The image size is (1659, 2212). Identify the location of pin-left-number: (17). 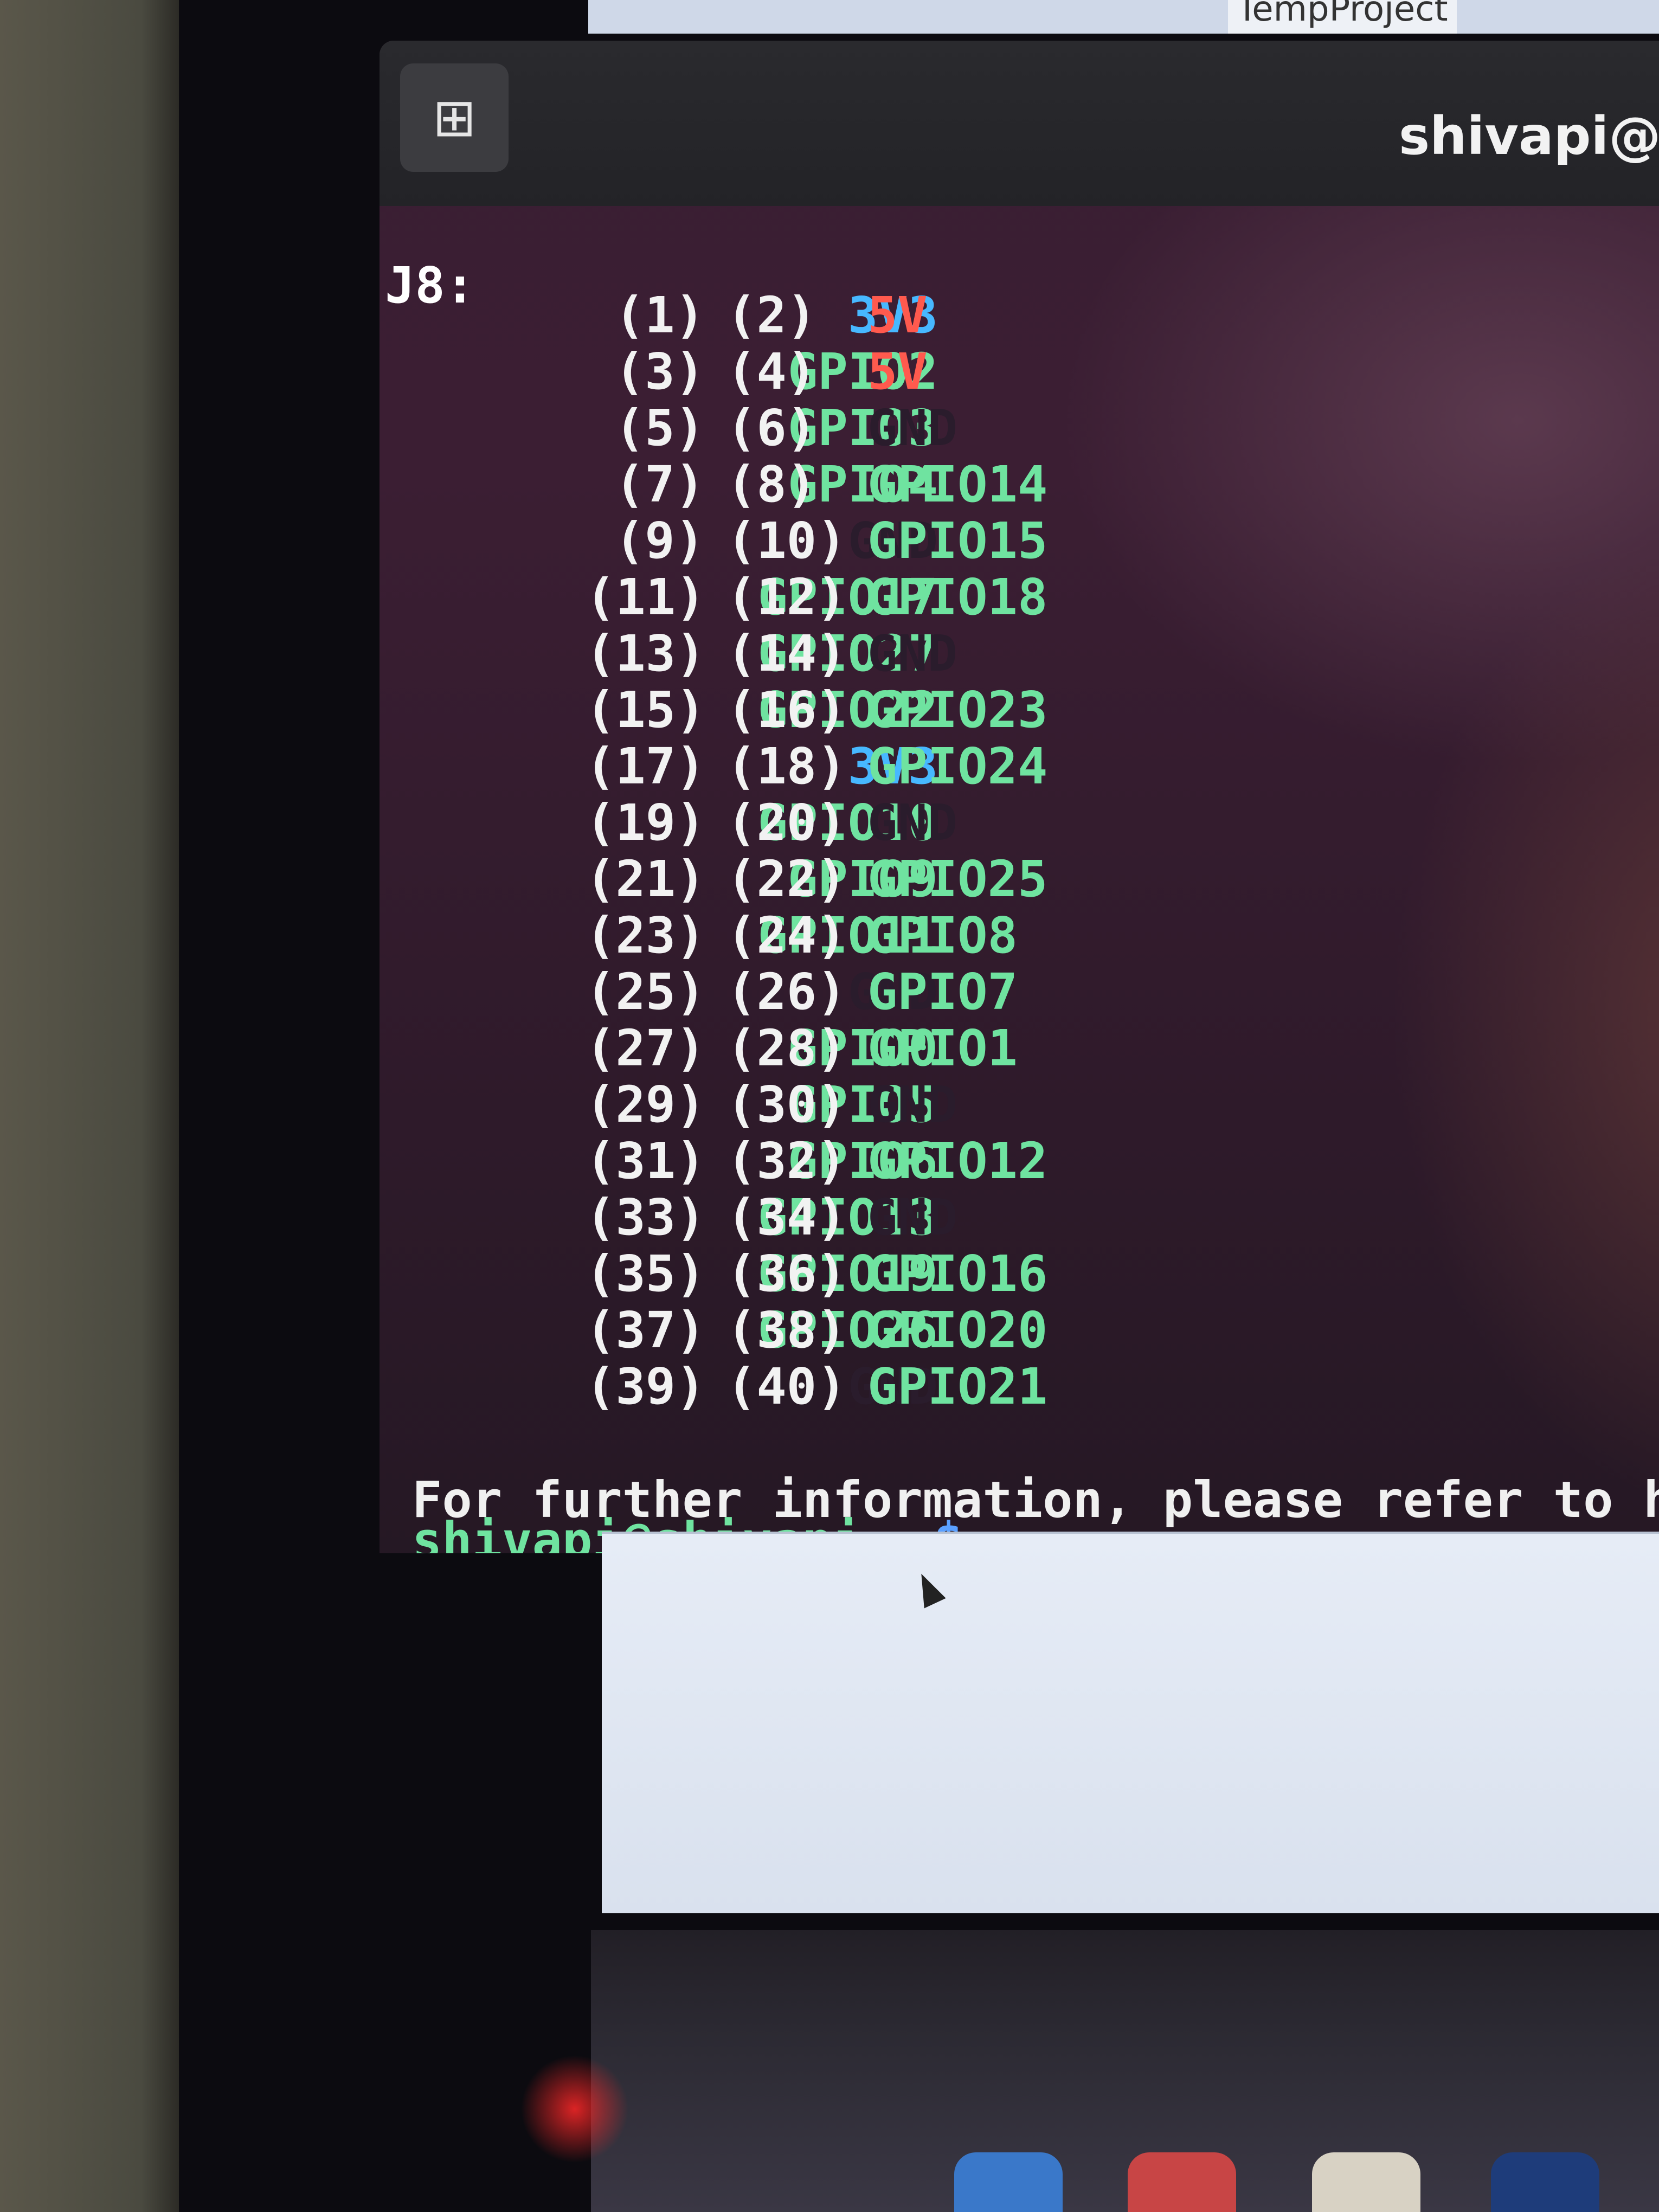
(646, 766).